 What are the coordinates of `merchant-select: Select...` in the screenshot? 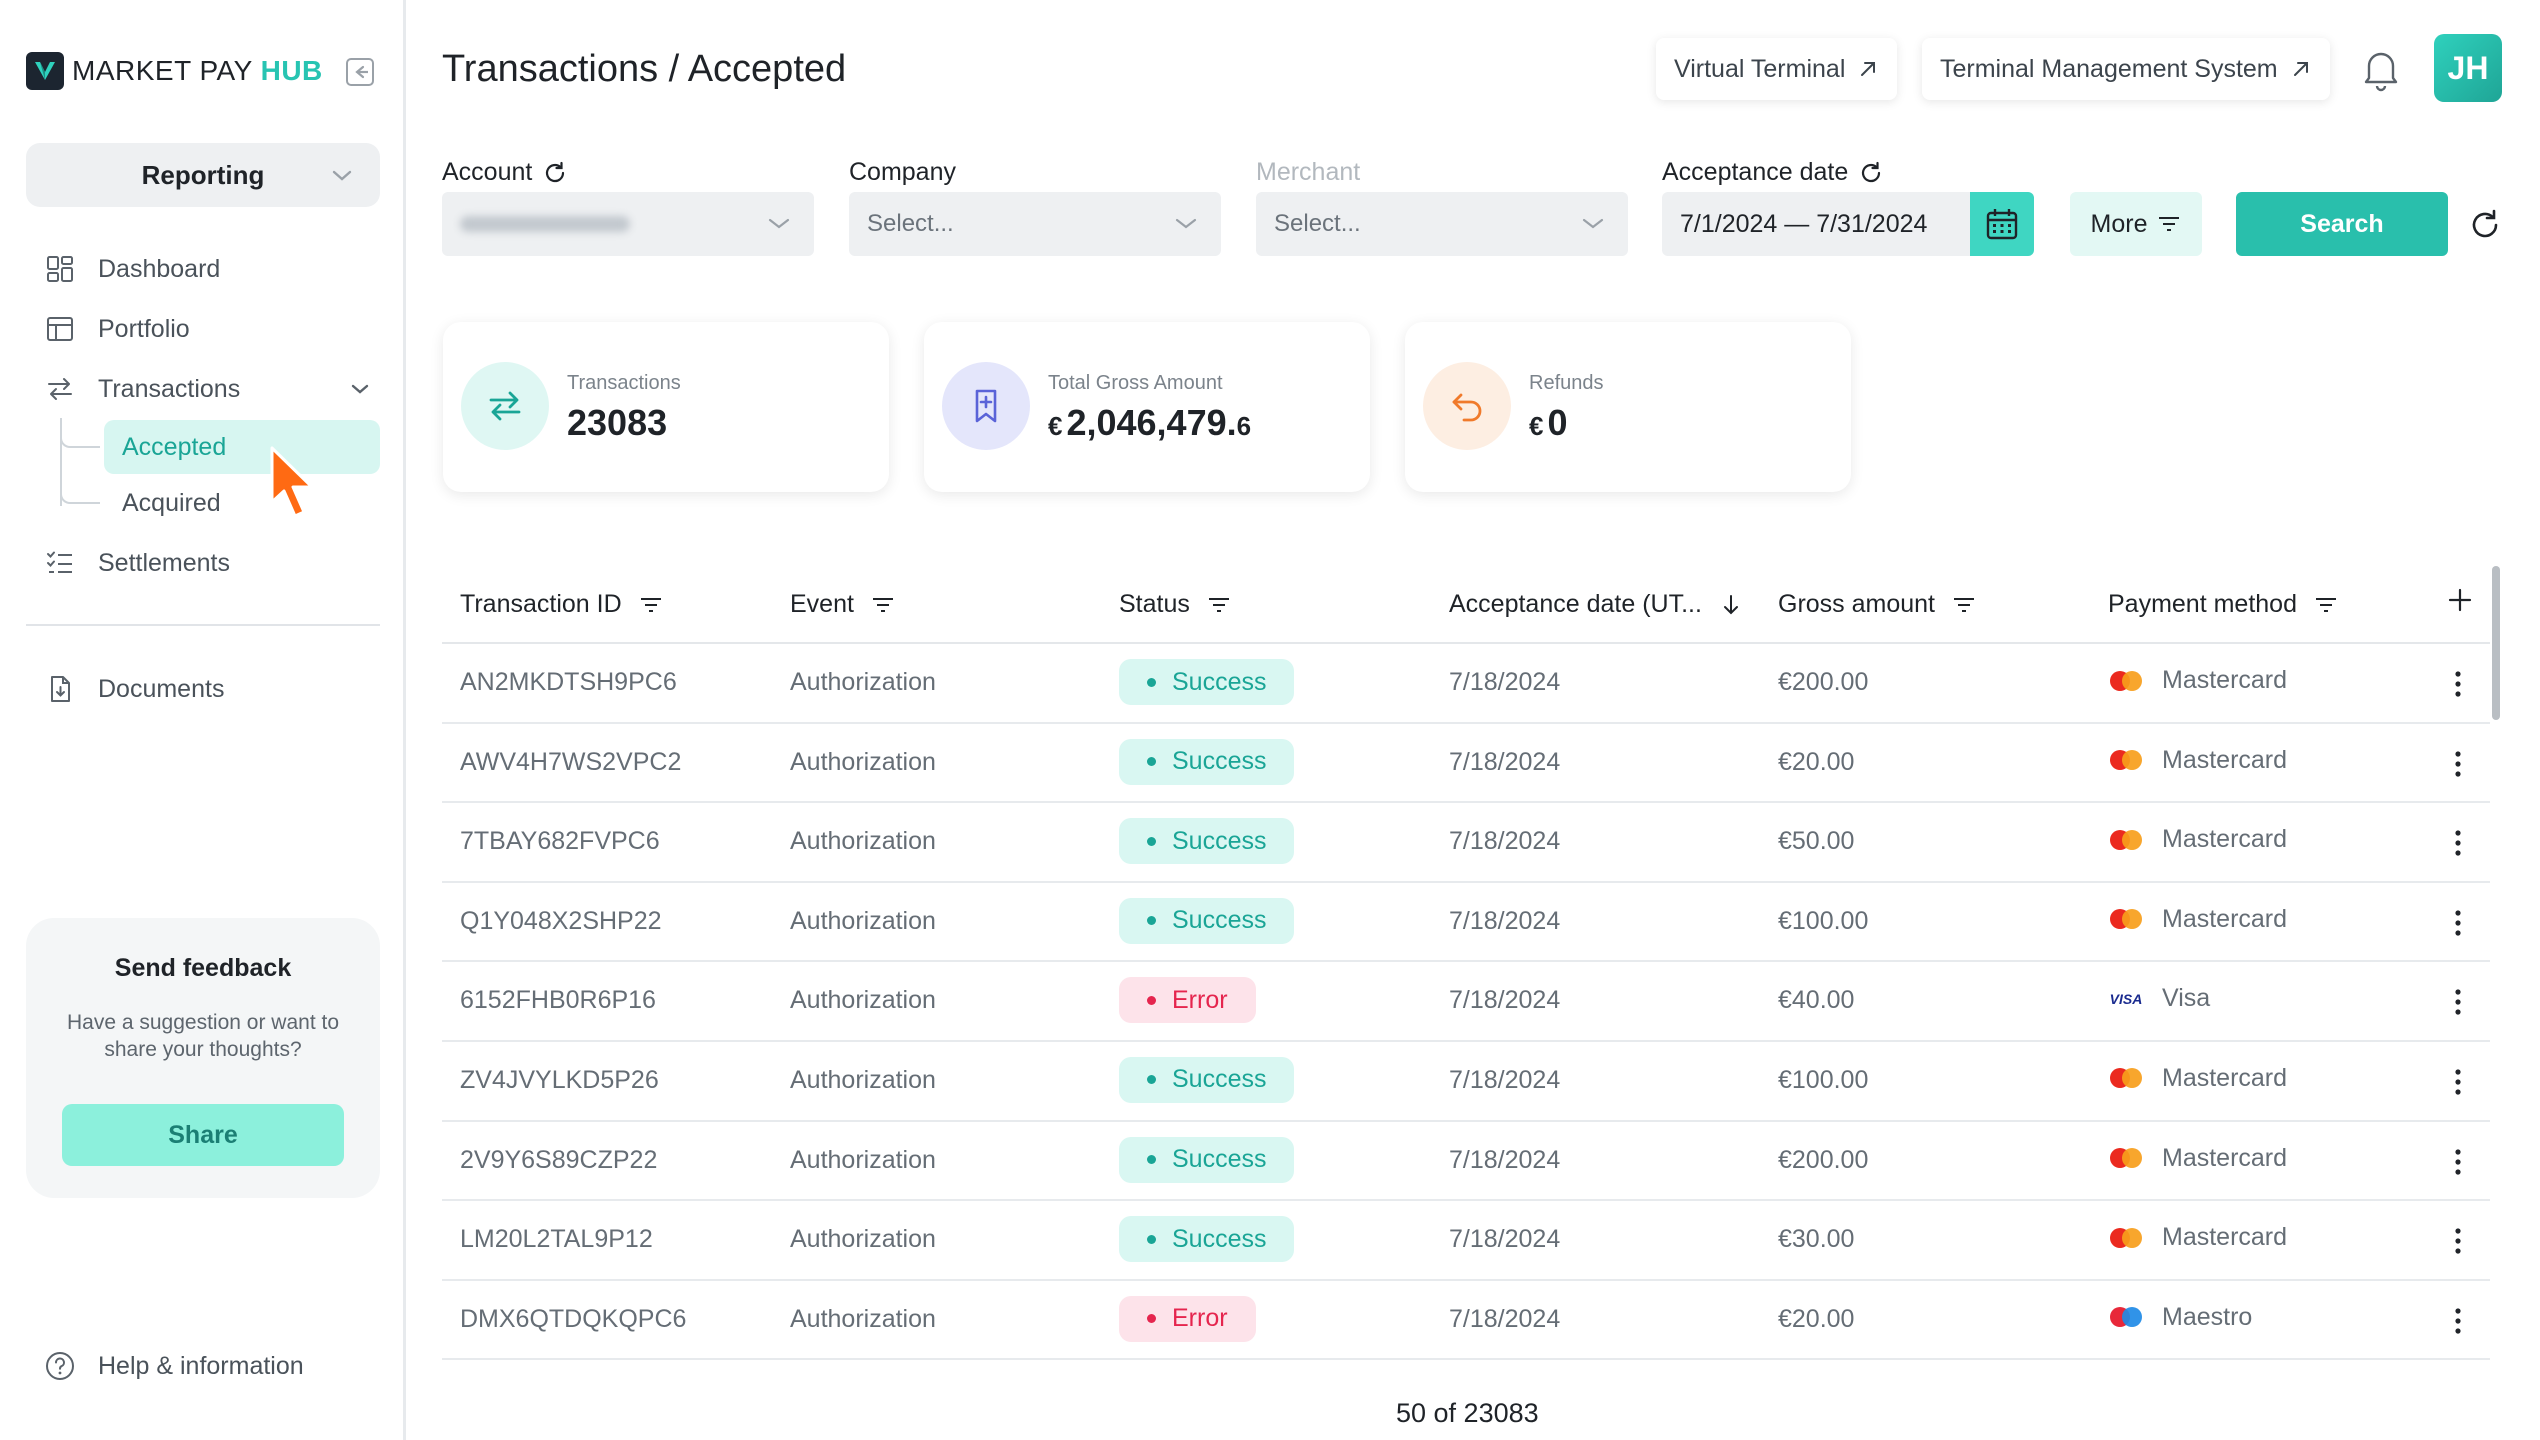 It's located at (1442, 224).